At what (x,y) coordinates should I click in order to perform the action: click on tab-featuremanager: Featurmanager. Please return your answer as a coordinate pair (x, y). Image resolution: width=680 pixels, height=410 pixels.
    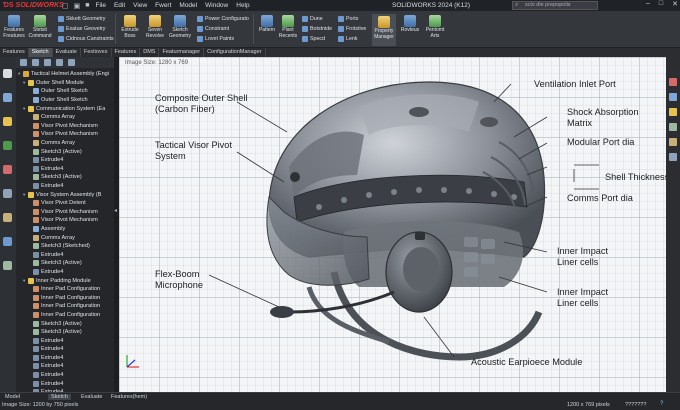
    Looking at the image, I should click on (182, 52).